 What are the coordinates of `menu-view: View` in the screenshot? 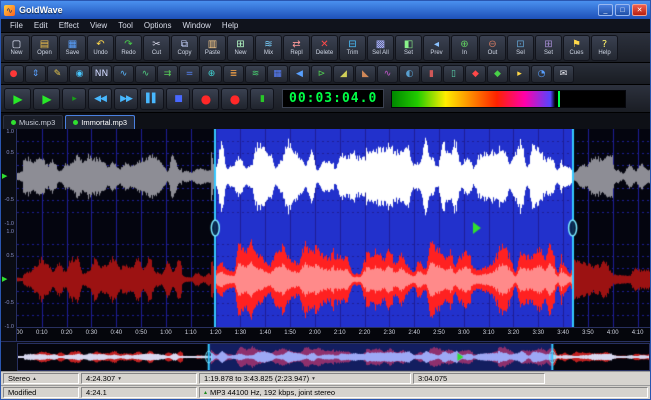 It's located at (98, 25).